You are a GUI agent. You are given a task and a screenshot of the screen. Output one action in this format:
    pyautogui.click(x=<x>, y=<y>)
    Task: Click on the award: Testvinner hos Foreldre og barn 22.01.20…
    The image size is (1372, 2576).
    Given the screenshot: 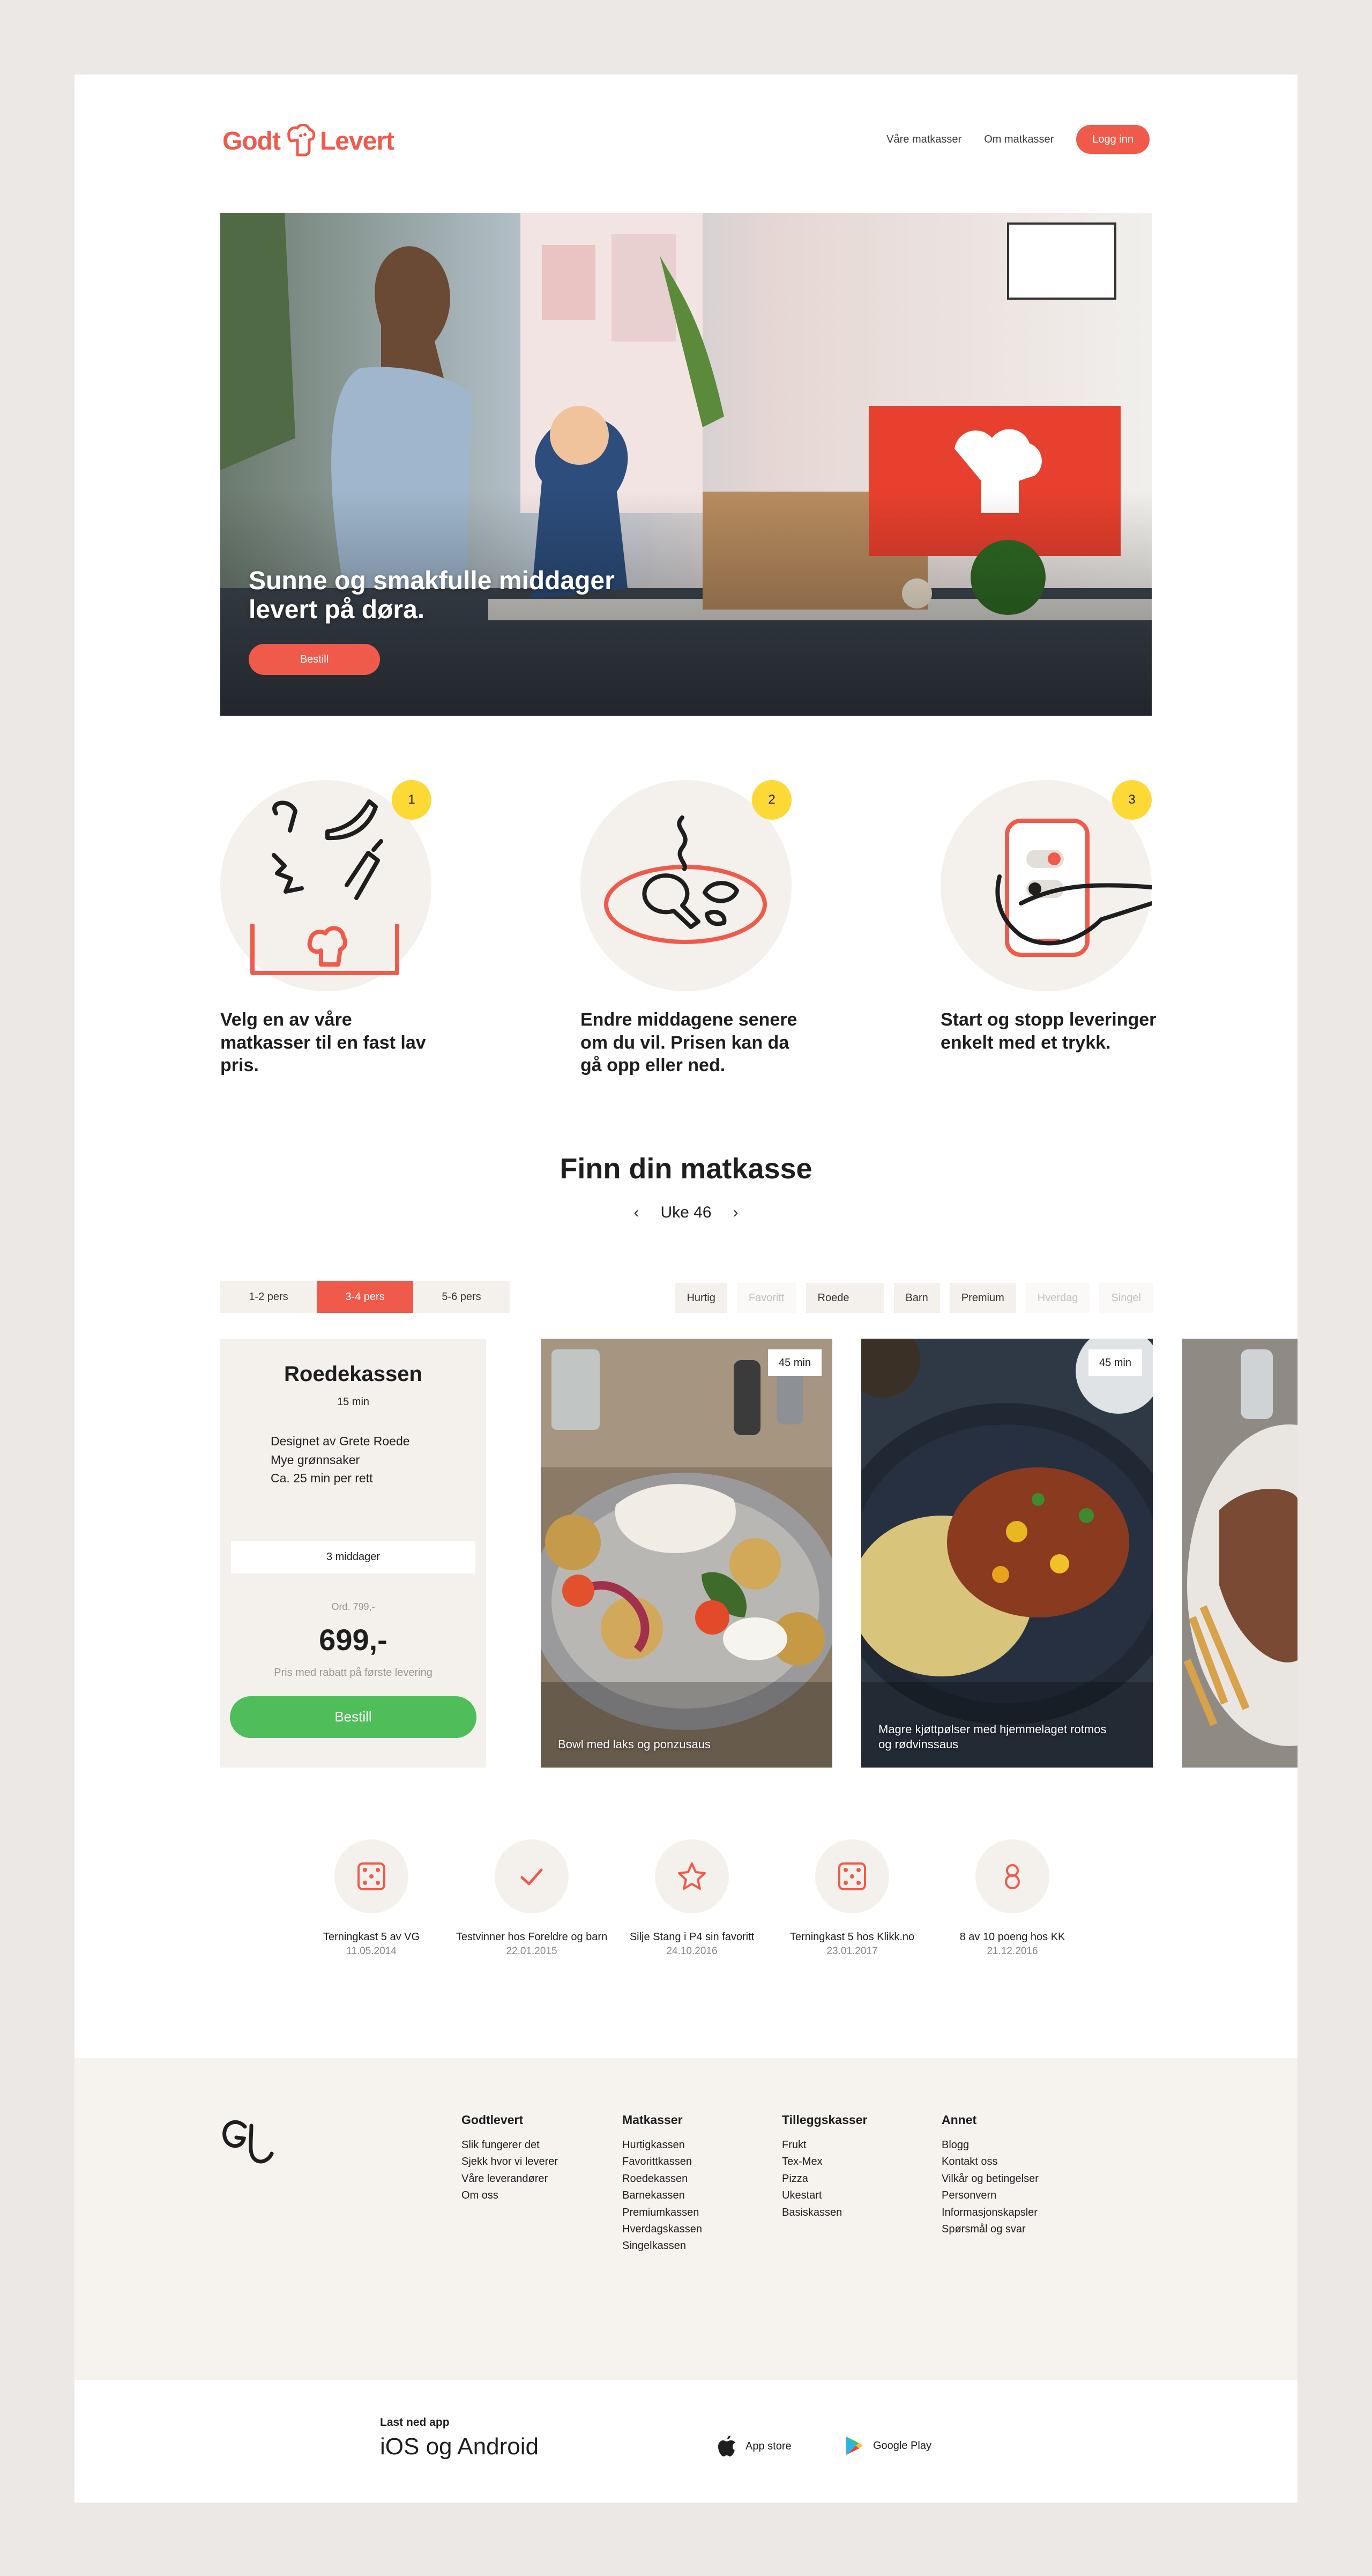 What is the action you would take?
    pyautogui.click(x=531, y=1898)
    